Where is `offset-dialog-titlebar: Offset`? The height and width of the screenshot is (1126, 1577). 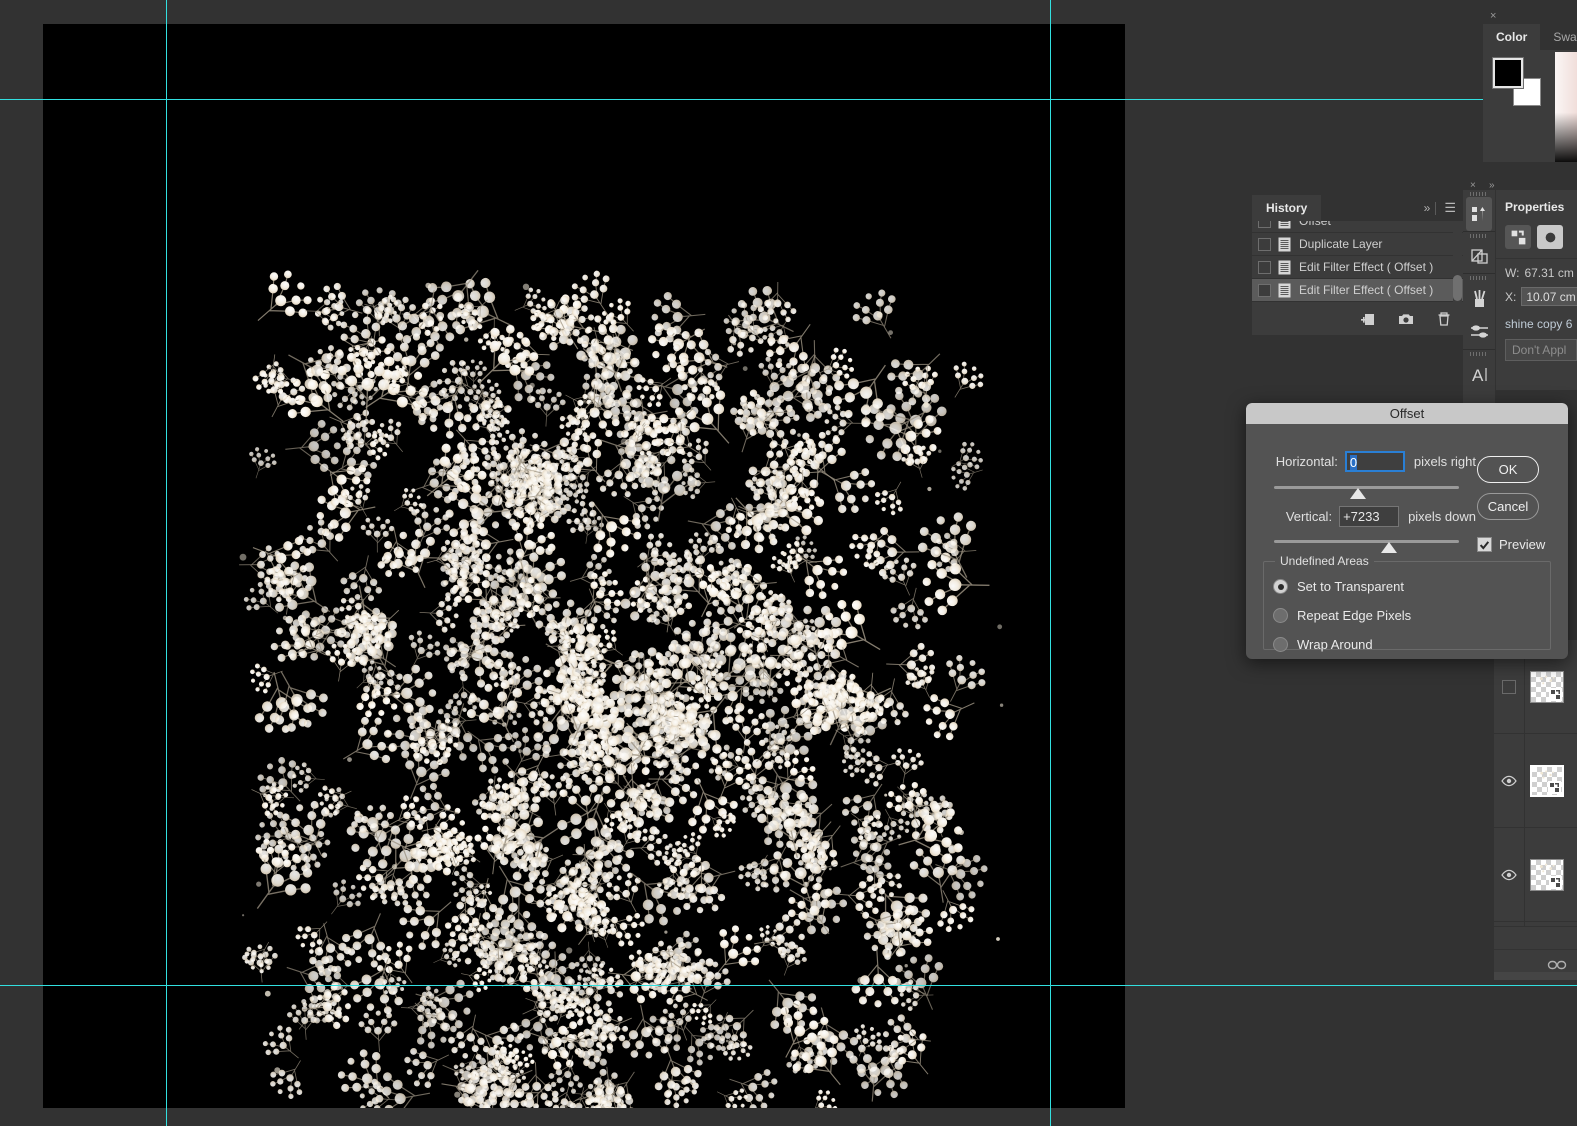 offset-dialog-titlebar: Offset is located at coordinates (1407, 413).